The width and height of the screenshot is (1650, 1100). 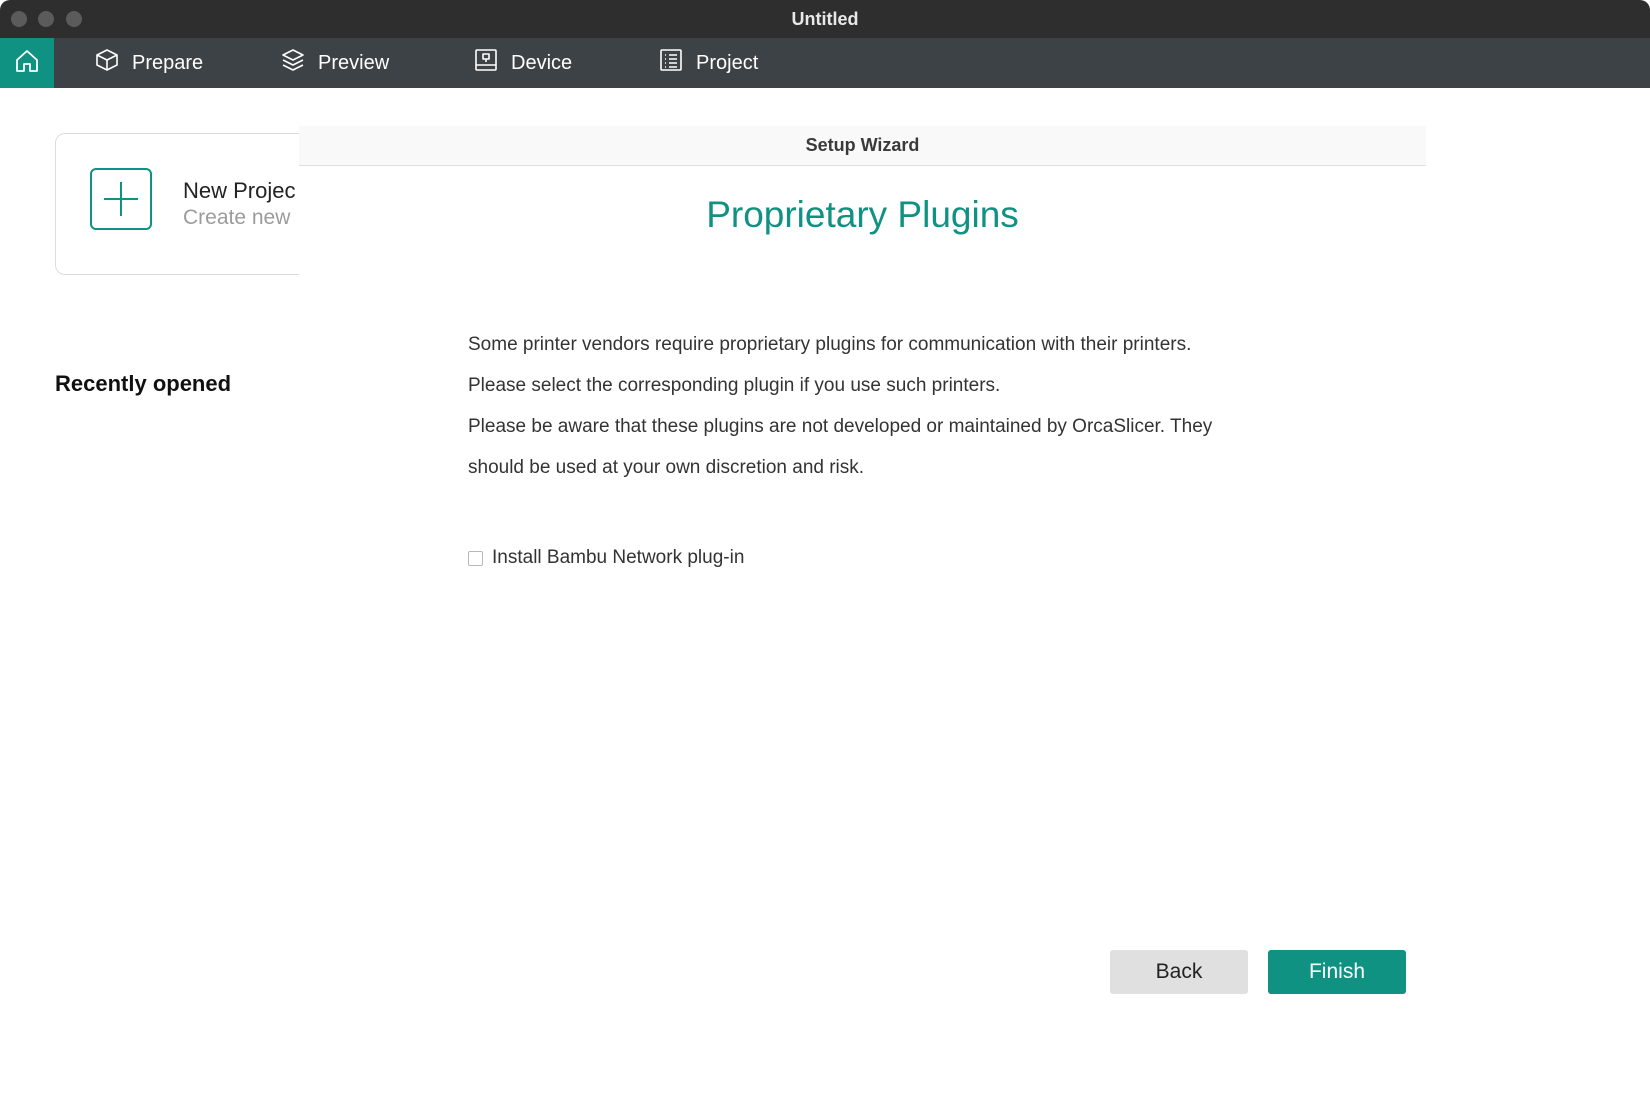 I want to click on cube-icon, so click(x=113, y=63).